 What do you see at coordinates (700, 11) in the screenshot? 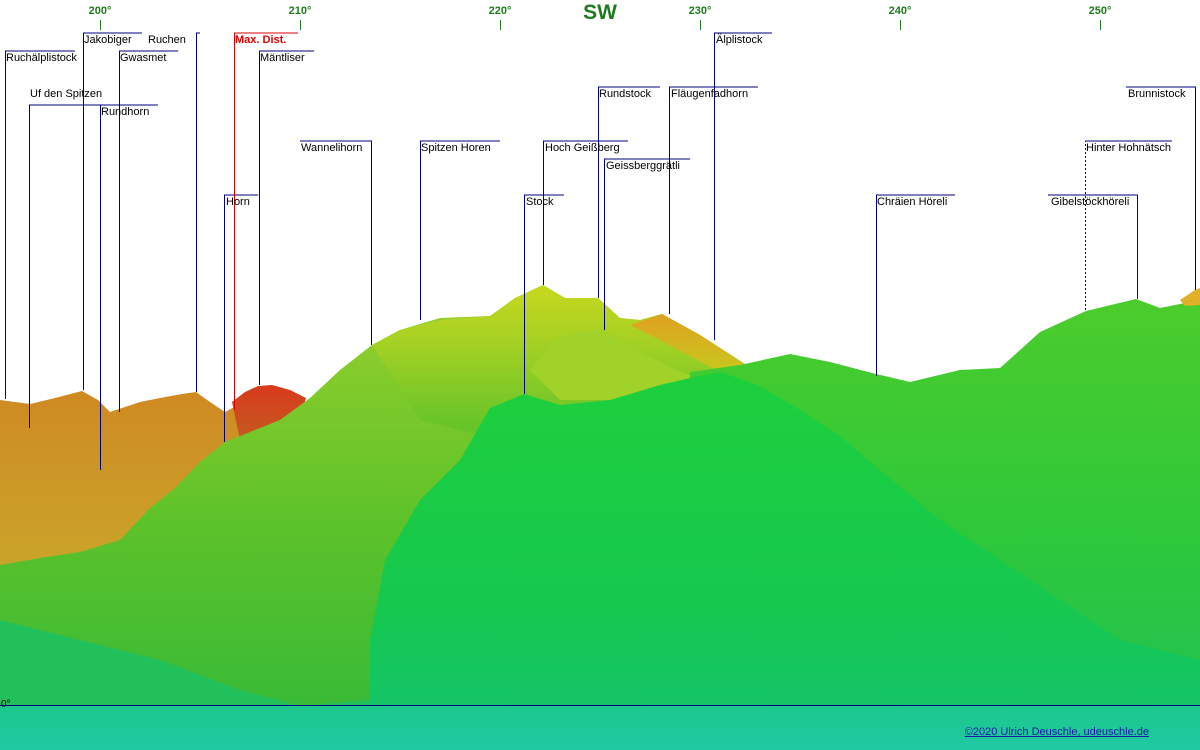
I see `compass-degree-230: 230°` at bounding box center [700, 11].